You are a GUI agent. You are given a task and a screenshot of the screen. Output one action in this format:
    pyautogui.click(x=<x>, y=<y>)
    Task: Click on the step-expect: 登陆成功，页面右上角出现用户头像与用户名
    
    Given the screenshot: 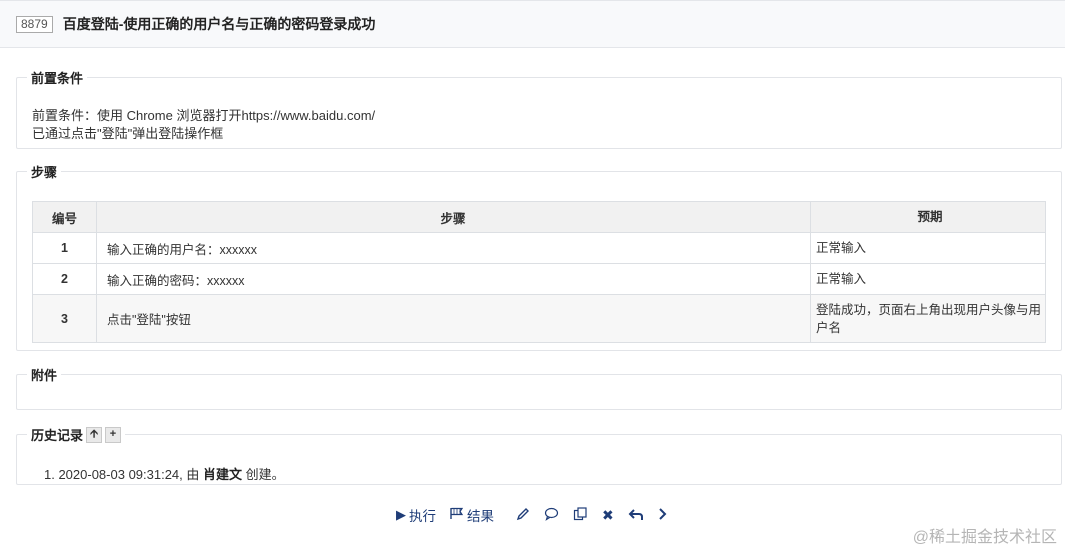 What is the action you would take?
    pyautogui.click(x=928, y=318)
    